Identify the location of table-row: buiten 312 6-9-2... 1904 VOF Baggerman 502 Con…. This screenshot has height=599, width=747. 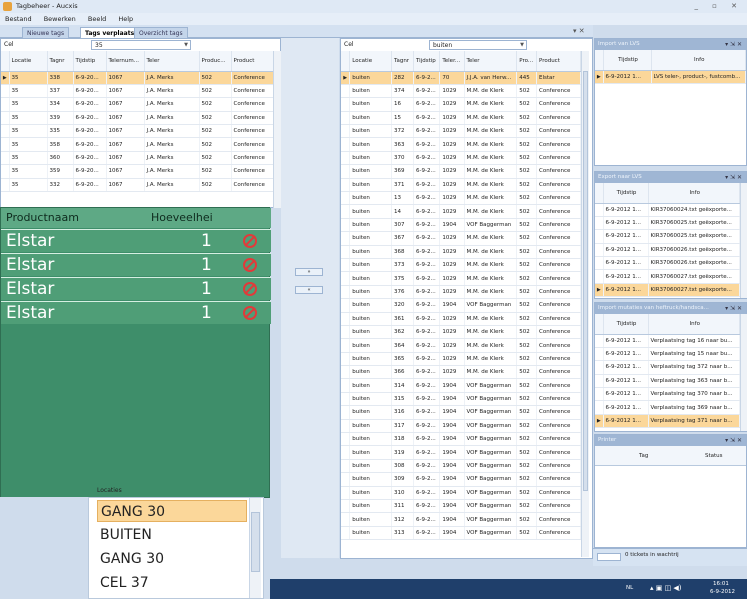
(461, 519).